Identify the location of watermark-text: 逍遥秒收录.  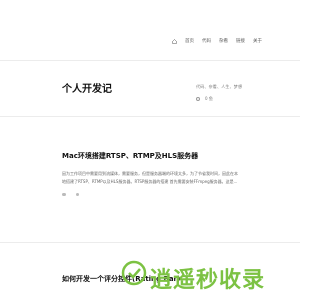
(208, 280).